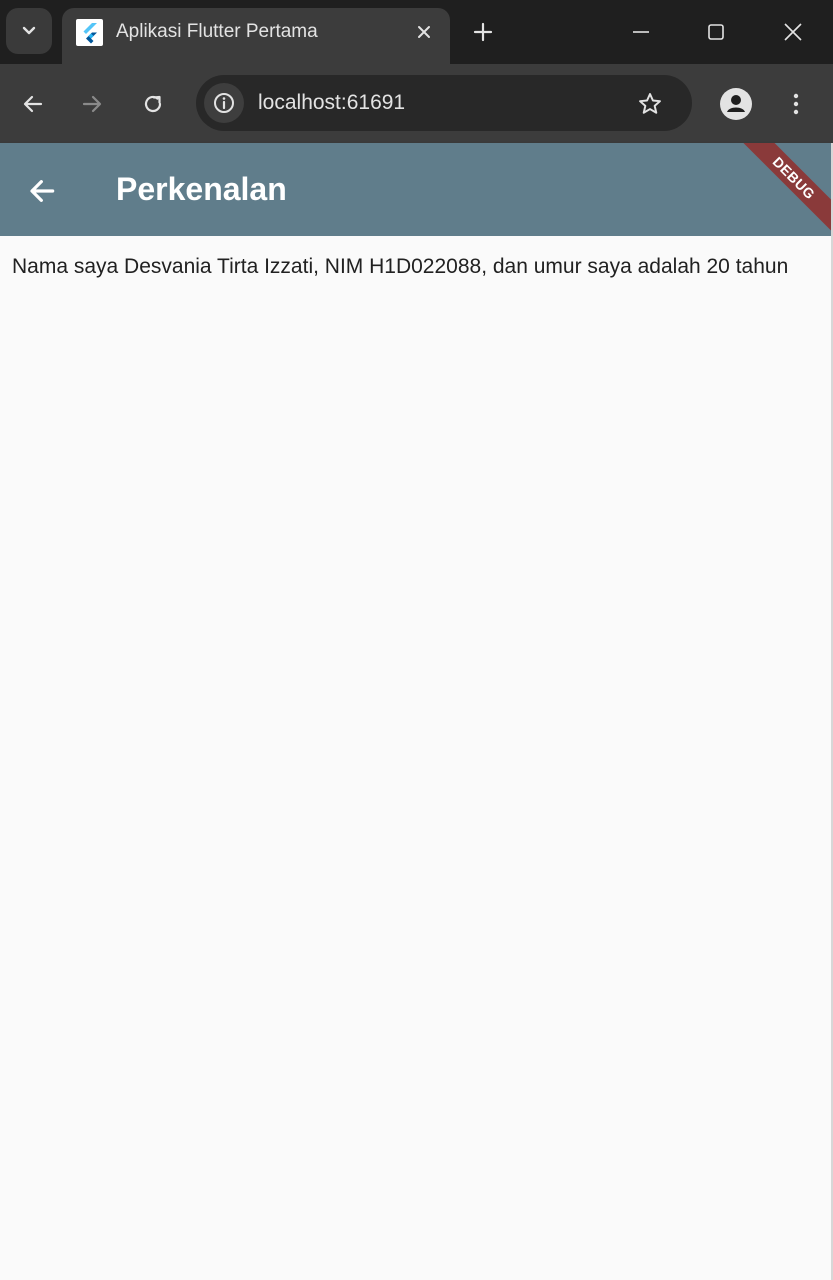 This screenshot has height=1280, width=833. I want to click on maximize-button, so click(716, 32).